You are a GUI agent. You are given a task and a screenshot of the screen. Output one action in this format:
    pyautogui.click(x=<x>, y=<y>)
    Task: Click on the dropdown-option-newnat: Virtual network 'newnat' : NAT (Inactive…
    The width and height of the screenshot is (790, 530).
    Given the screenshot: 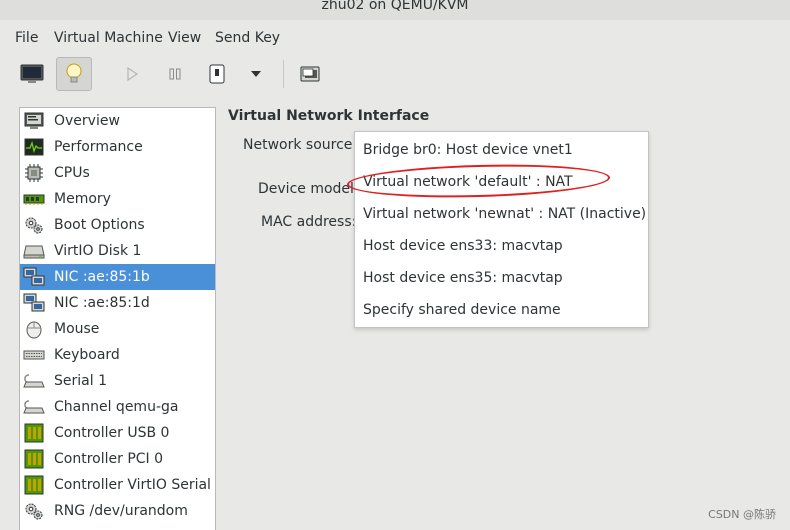 What is the action you would take?
    pyautogui.click(x=504, y=214)
    